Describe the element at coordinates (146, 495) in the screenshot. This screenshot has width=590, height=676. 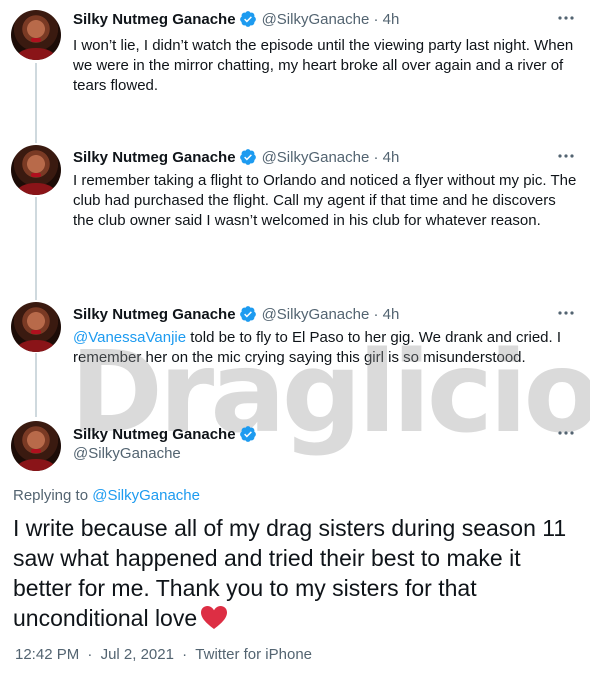
I see `replying-to-link: @SilkyGanache` at that location.